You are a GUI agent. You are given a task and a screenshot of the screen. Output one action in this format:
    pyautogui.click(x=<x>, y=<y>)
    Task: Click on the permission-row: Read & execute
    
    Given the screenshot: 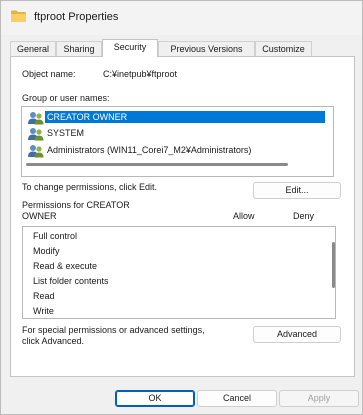 What is the action you would take?
    pyautogui.click(x=65, y=266)
    